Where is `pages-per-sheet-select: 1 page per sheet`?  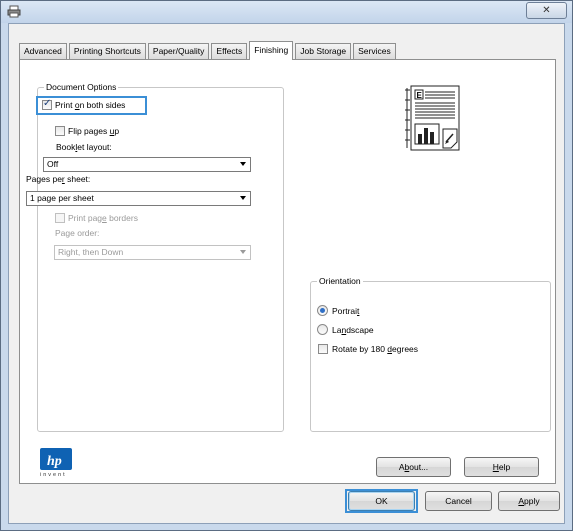
pages-per-sheet-select: 1 page per sheet is located at coordinates (138, 198).